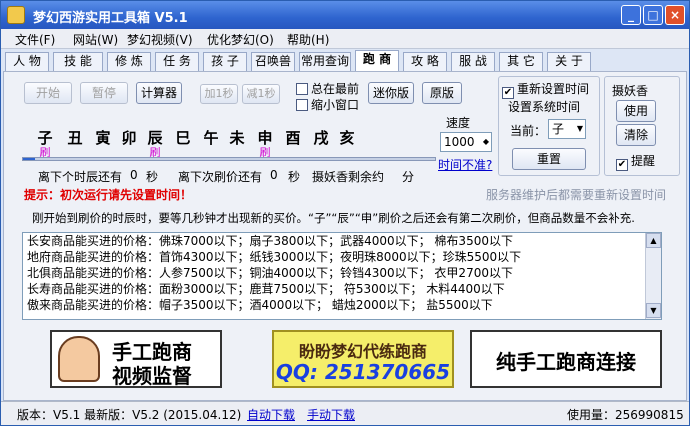 Image resolution: width=690 pixels, height=426 pixels. I want to click on usage-count: 使用量：256990815, so click(625, 415).